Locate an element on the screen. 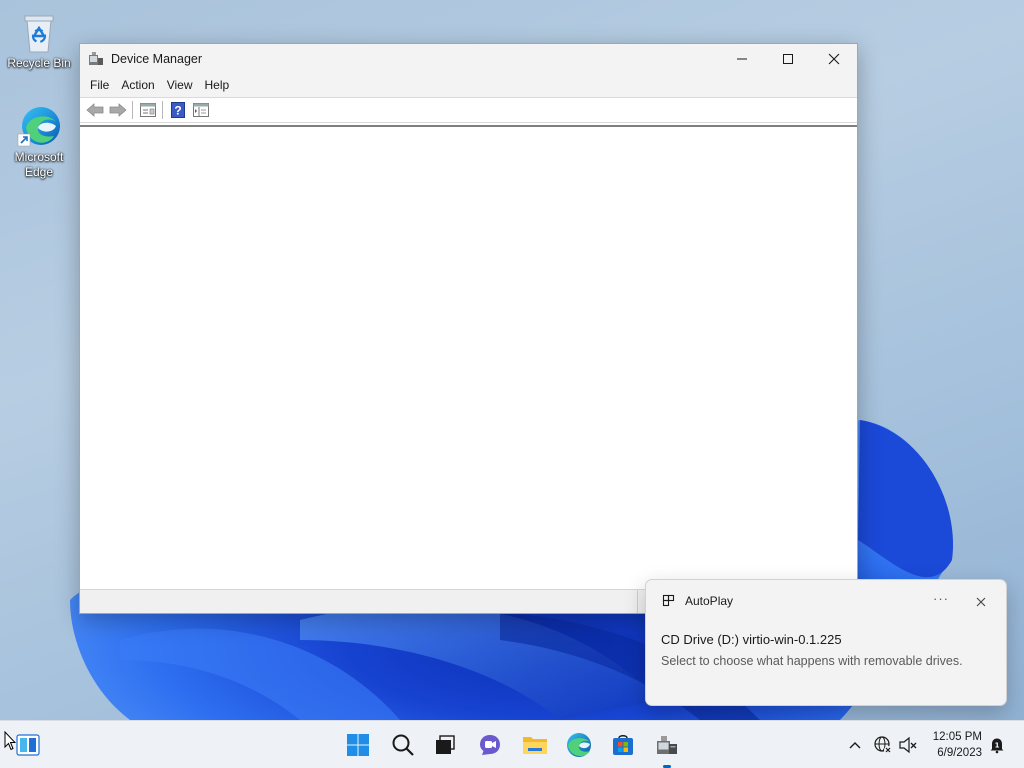  notification-center-button: 1 is located at coordinates (997, 745).